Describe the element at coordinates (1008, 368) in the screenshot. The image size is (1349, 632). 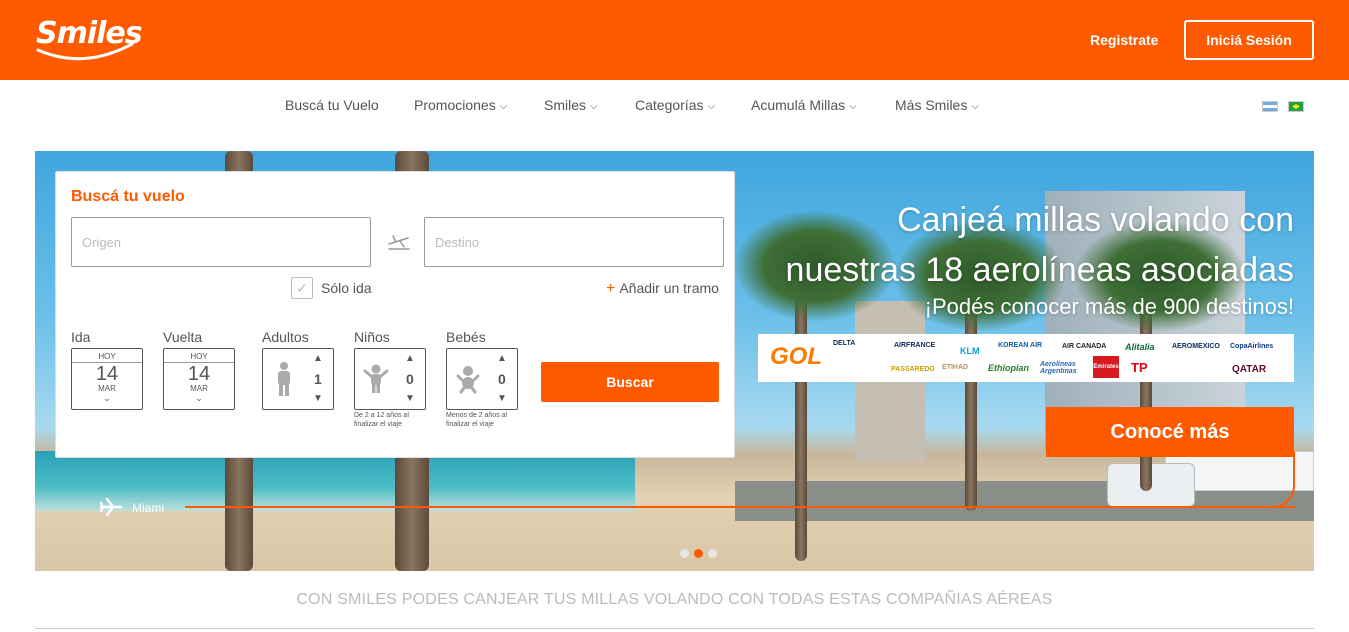
I see `ethiopian-logo: Ethiopian` at that location.